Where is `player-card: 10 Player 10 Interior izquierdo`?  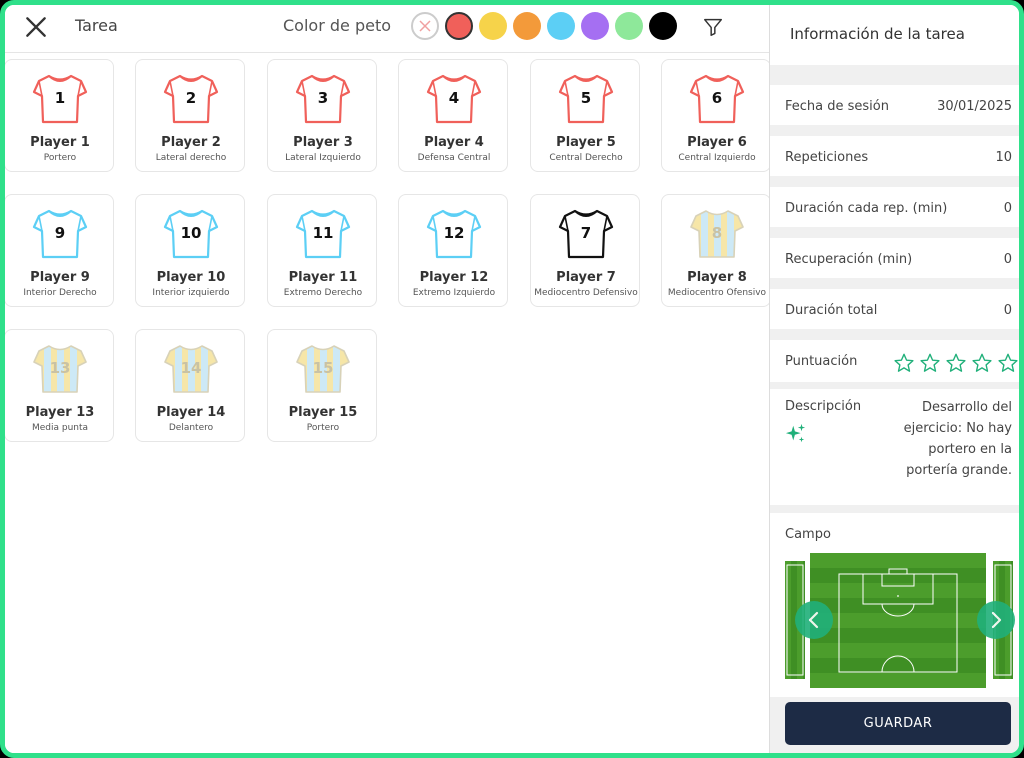 player-card: 10 Player 10 Interior izquierdo is located at coordinates (190, 250).